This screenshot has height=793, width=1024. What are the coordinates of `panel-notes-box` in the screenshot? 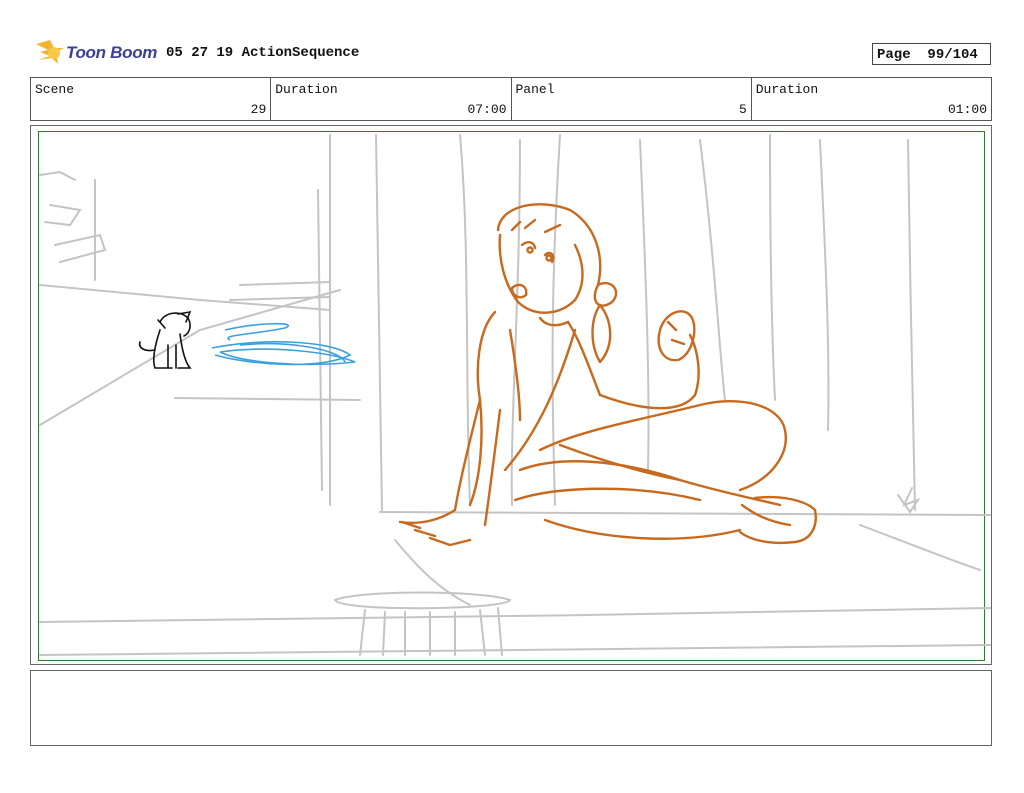 It's located at (511, 708).